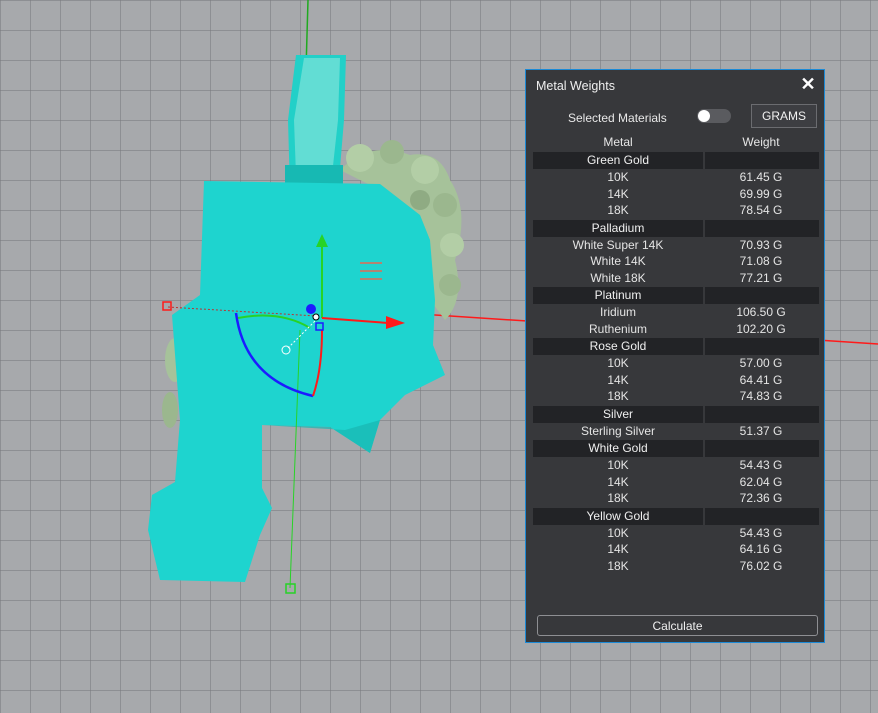 The height and width of the screenshot is (713, 878). I want to click on table-row: 14K 62.04 G, so click(676, 482).